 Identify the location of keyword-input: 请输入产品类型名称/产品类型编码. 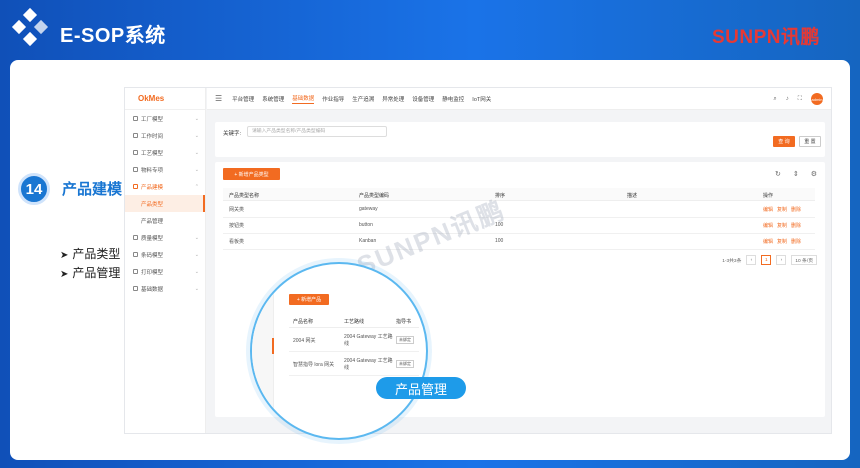
(317, 131).